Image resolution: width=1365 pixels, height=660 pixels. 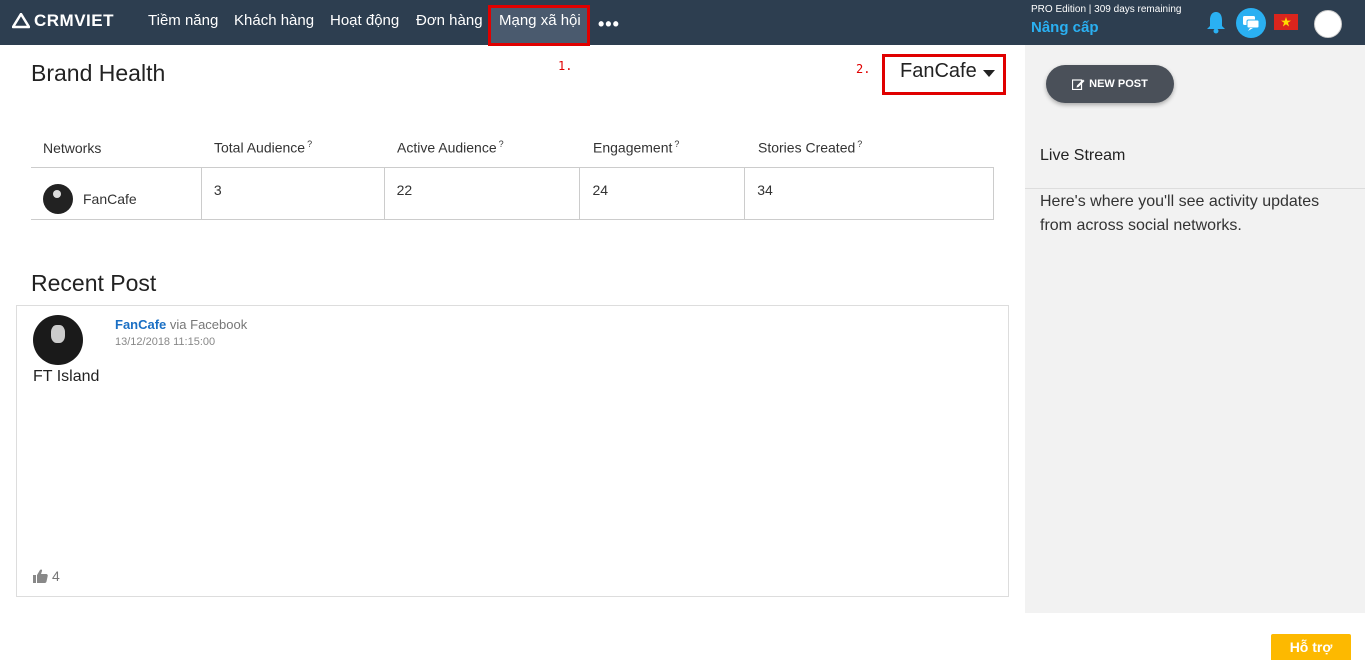 What do you see at coordinates (609, 24) in the screenshot?
I see `more-menu-icon: •••` at bounding box center [609, 24].